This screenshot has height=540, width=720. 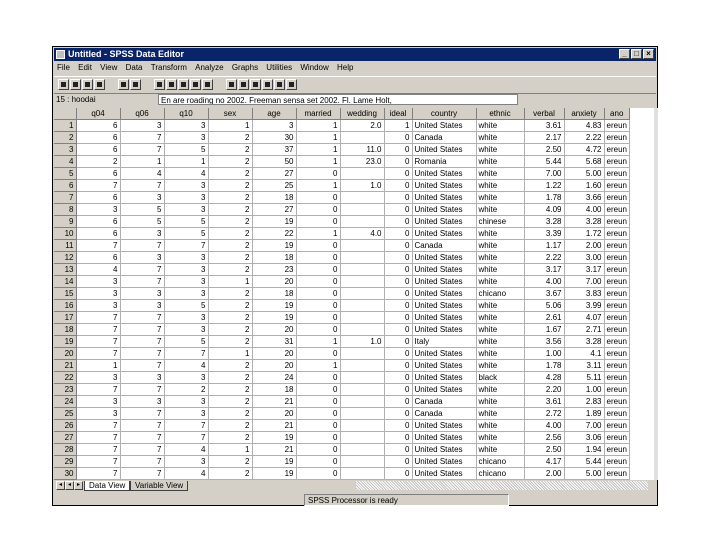 What do you see at coordinates (65, 341) in the screenshot?
I see `row-number: 19` at bounding box center [65, 341].